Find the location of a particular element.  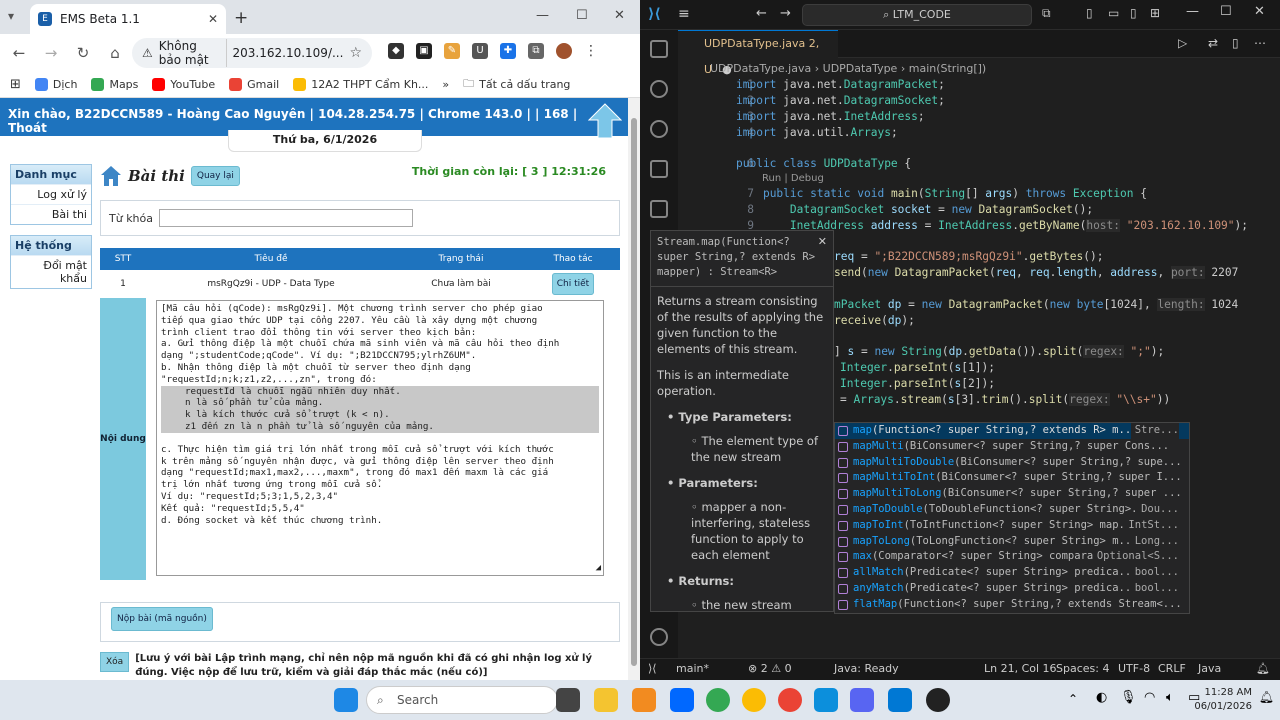

compare-icon: ⇄ is located at coordinates (1213, 43).